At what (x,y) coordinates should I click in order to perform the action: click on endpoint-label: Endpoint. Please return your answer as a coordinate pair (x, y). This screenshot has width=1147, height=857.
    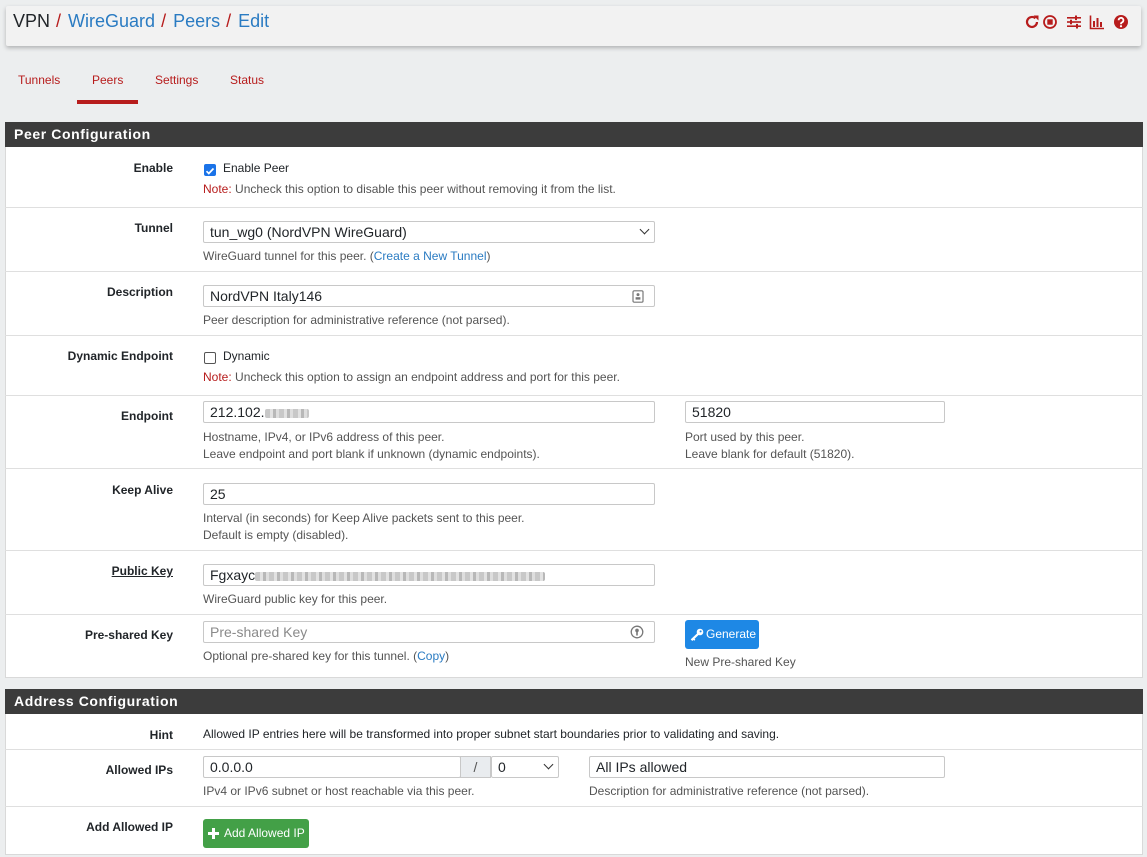
    Looking at the image, I should click on (147, 416).